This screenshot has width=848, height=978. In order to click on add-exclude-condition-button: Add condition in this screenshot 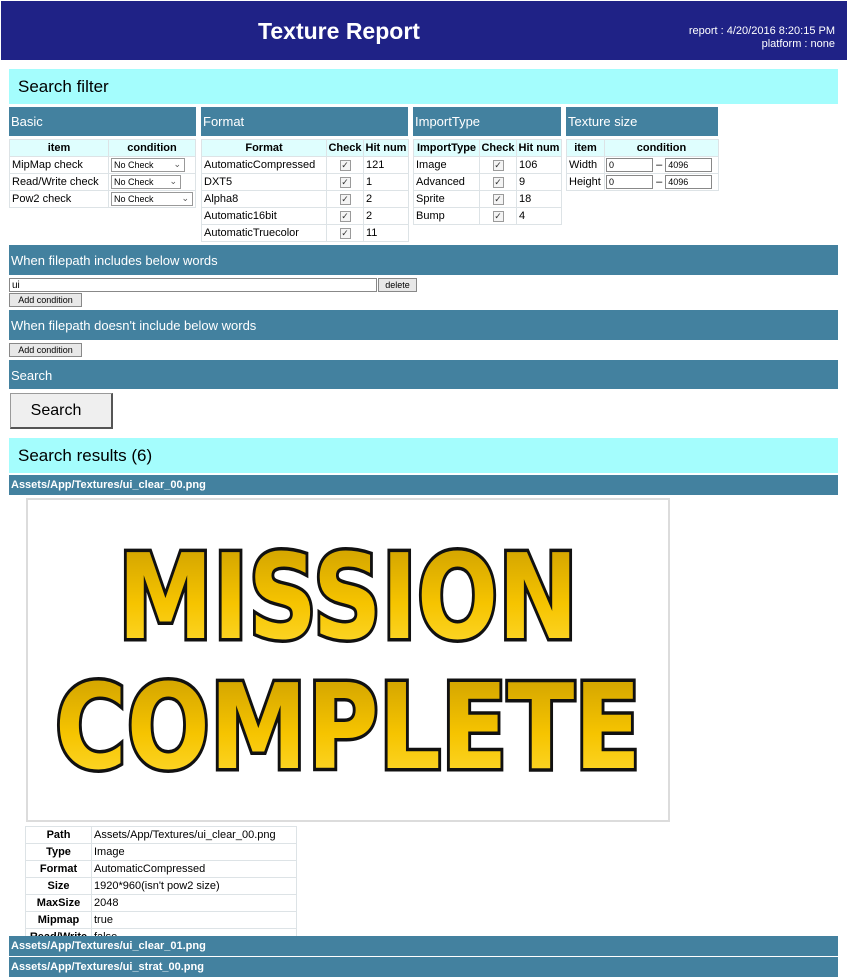, I will do `click(45, 350)`.